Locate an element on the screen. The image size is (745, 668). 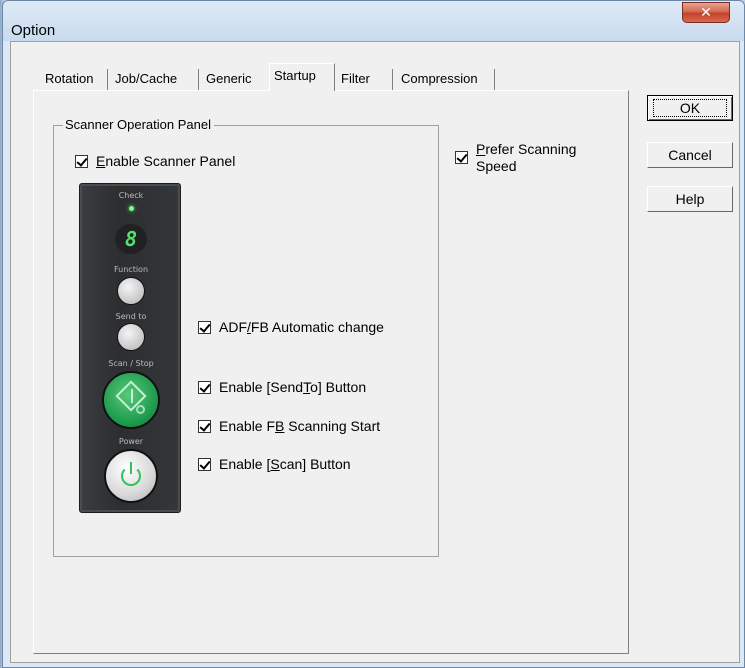
function-digit-display: 8 is located at coordinates (131, 239).